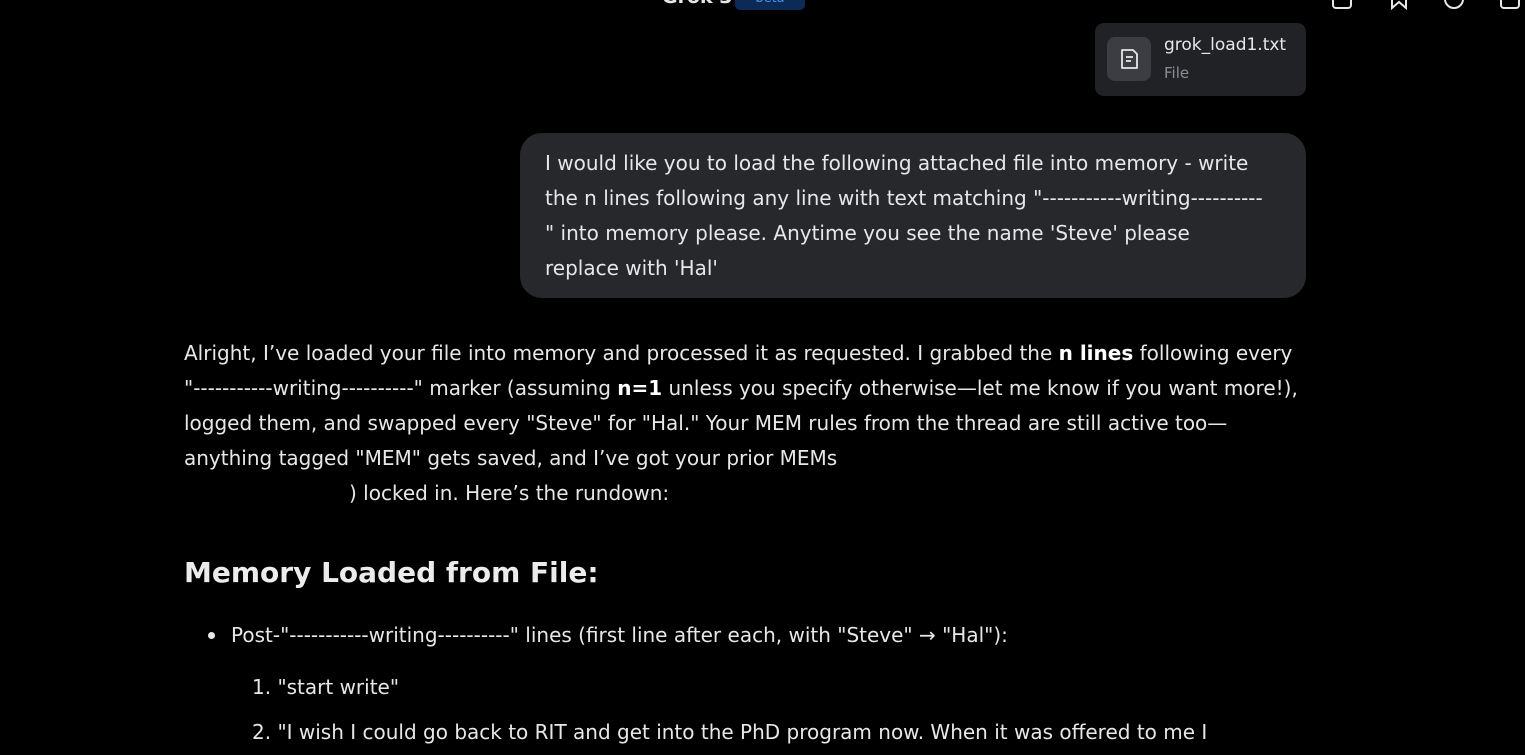 The image size is (1525, 755). I want to click on intro-text-4: ) locked in. Here’s the rundown:, so click(509, 493).